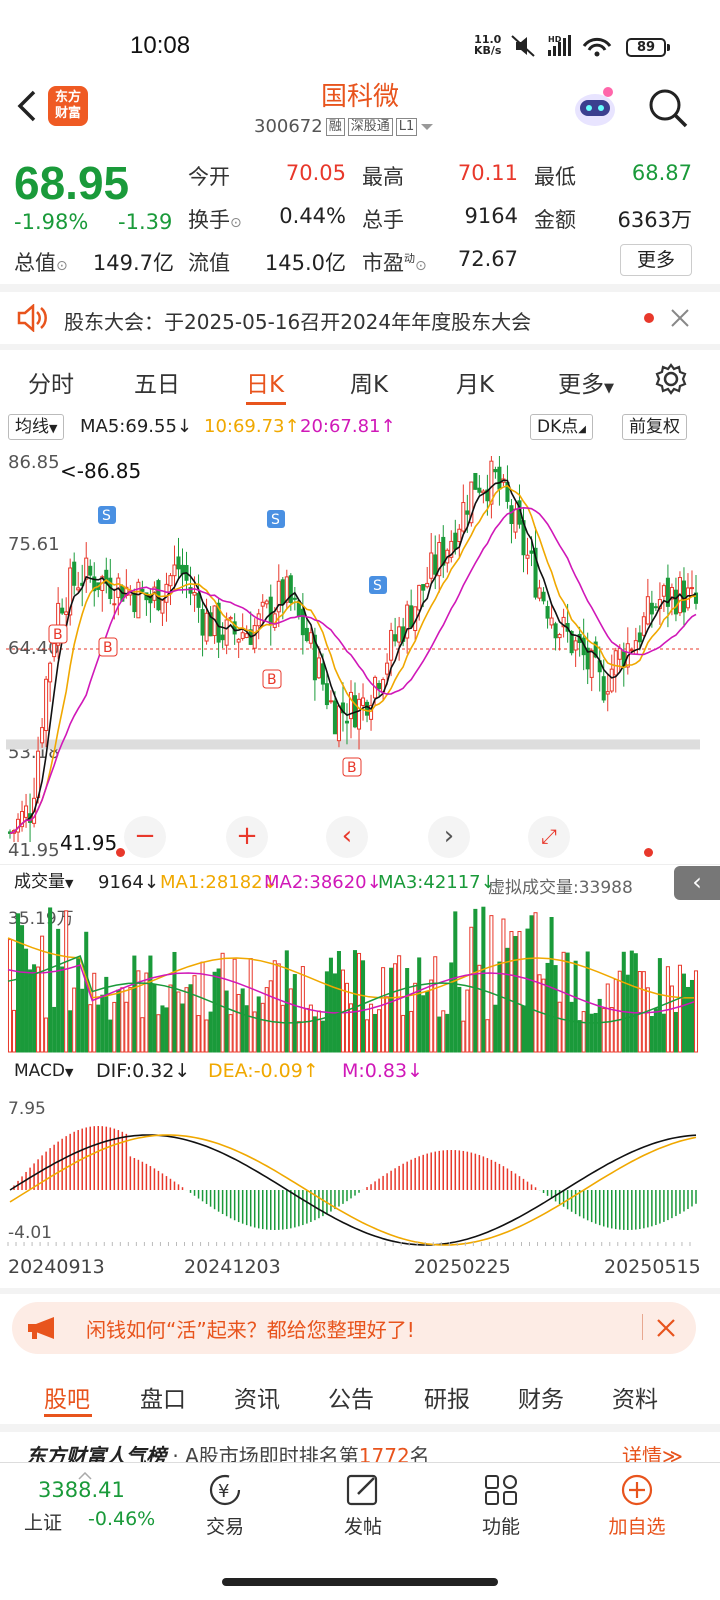 The image size is (720, 1600). What do you see at coordinates (549, 837) in the screenshot?
I see `fullscreen-button: ⤢` at bounding box center [549, 837].